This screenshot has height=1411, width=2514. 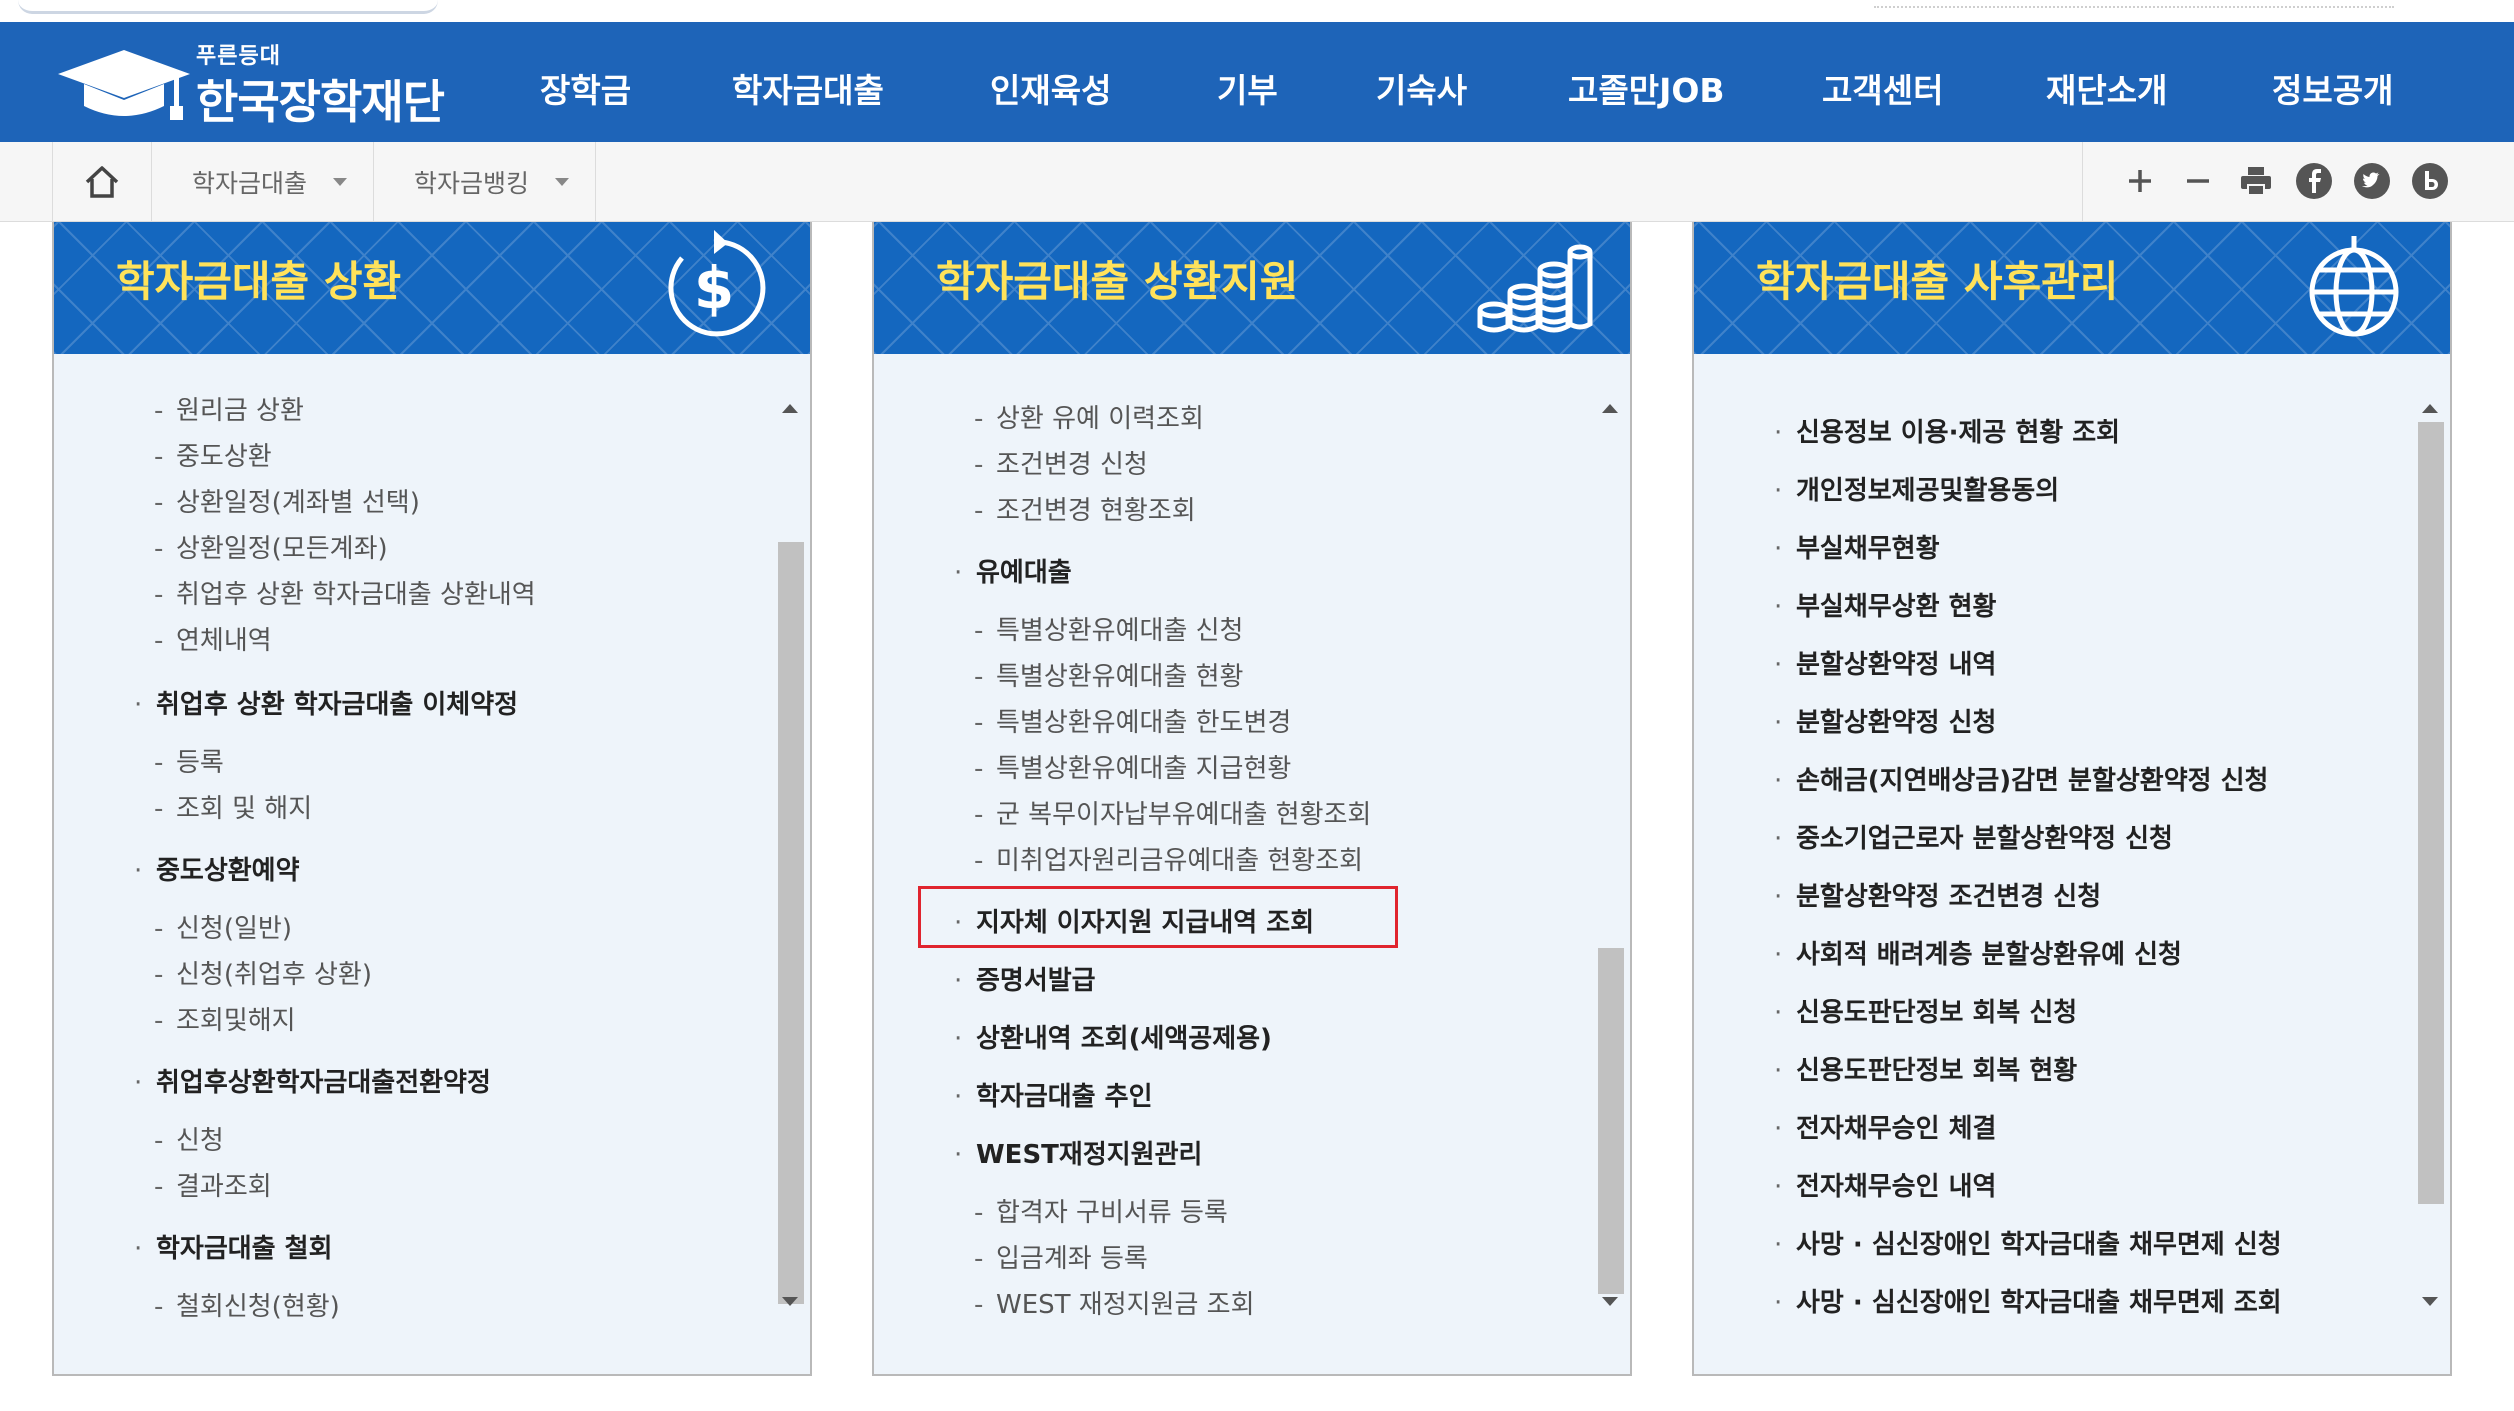 What do you see at coordinates (189, 760) in the screenshot?
I see `menu-sub-item: - 등록` at bounding box center [189, 760].